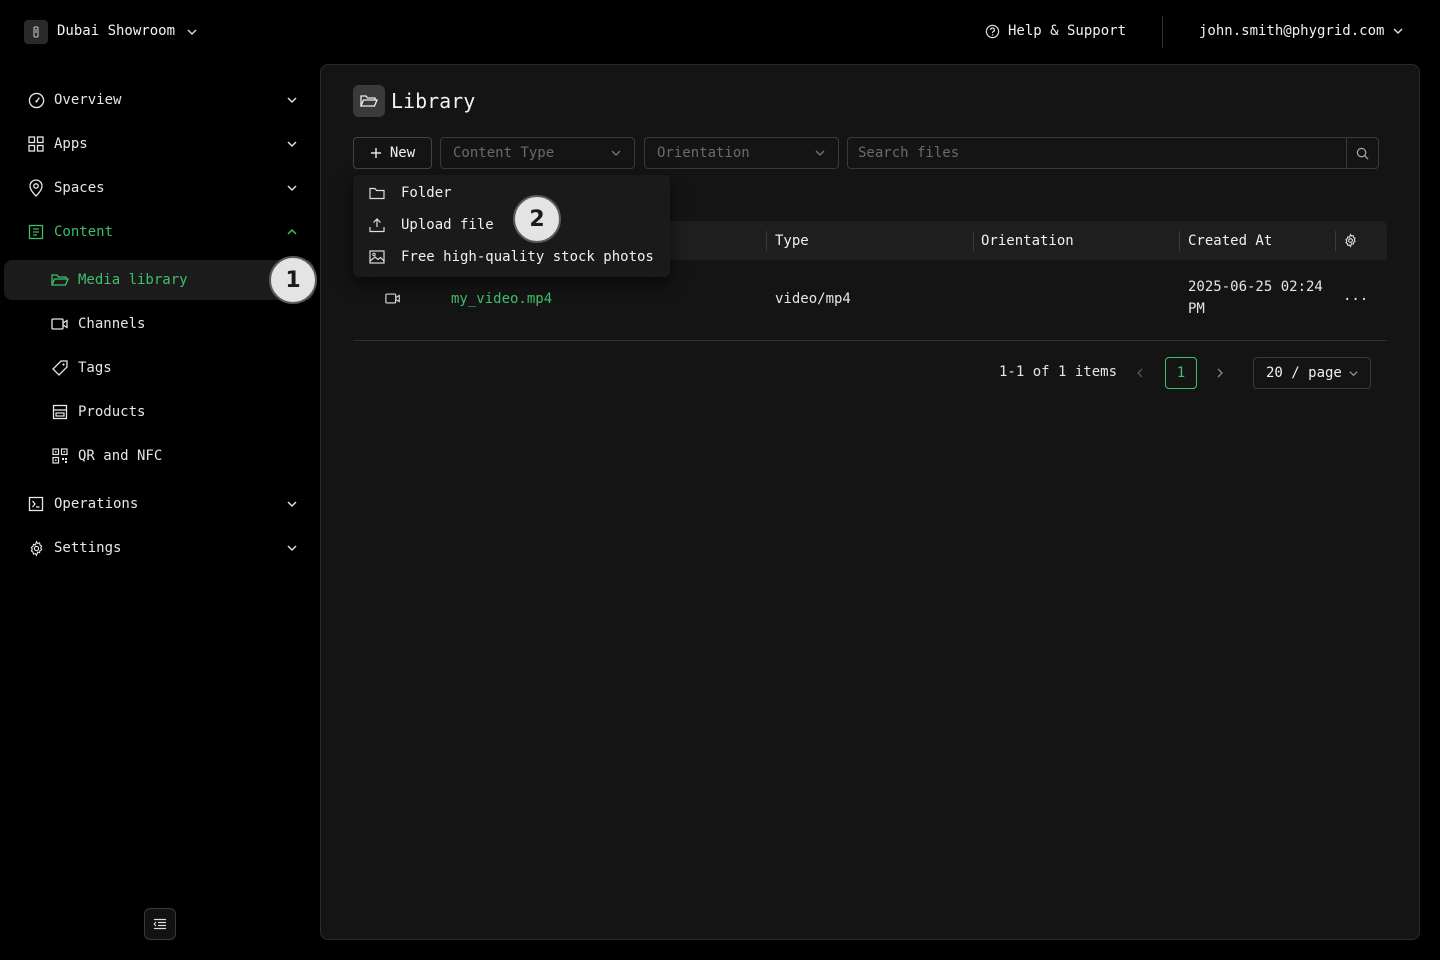 The height and width of the screenshot is (960, 1440). I want to click on search-button, so click(1362, 153).